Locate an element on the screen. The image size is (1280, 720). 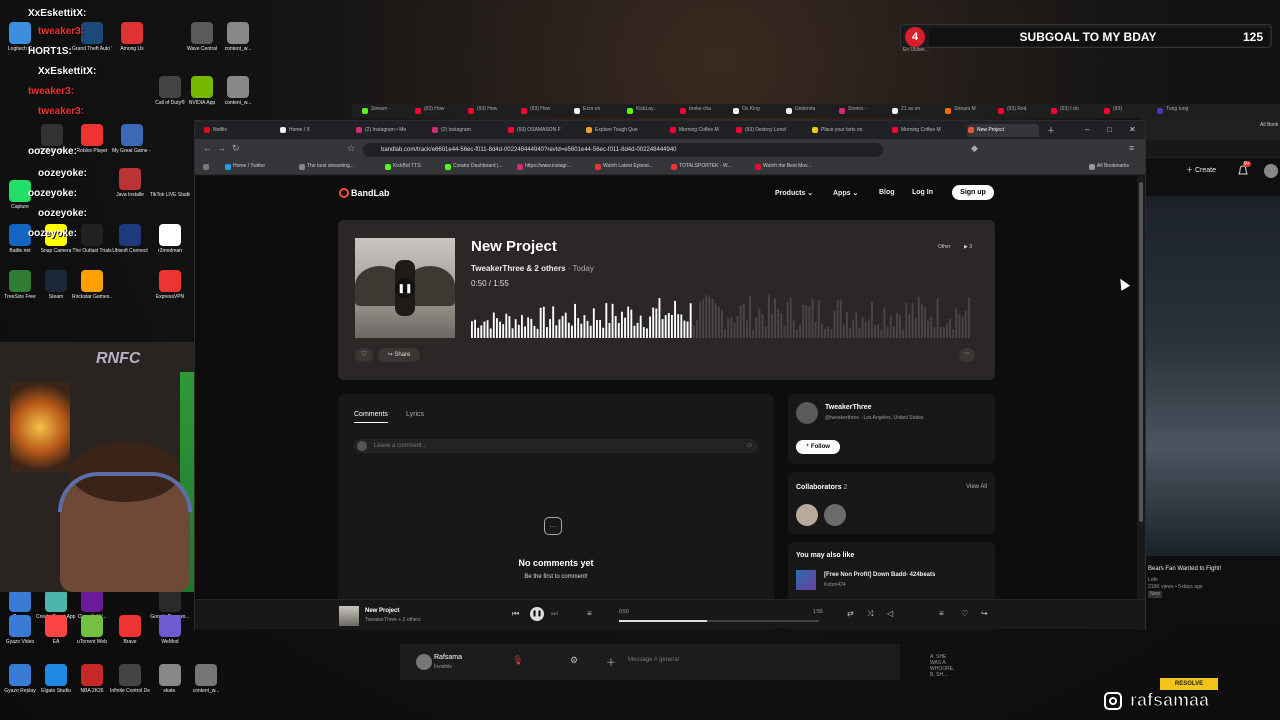
tab-comments: Comments is located at coordinates (371, 417).